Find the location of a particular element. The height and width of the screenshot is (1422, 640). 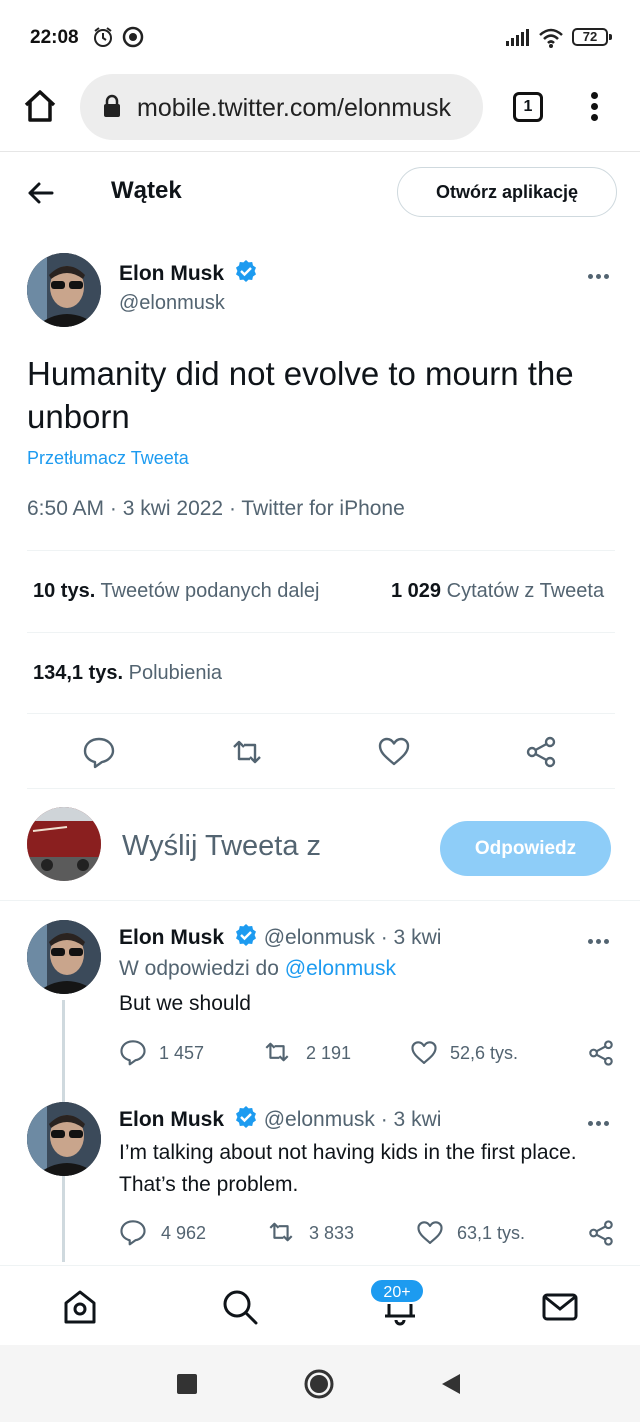

notifications-badge: 20+ is located at coordinates (397, 1291).